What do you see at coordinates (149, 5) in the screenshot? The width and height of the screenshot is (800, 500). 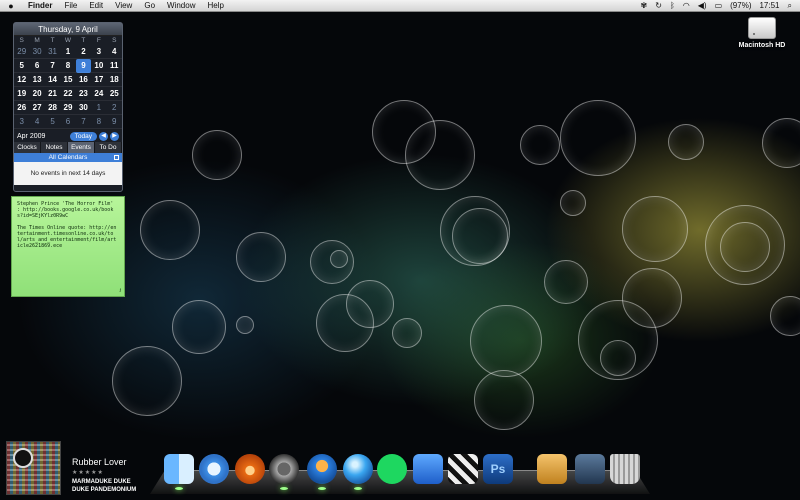 I see `menu-go: Go` at bounding box center [149, 5].